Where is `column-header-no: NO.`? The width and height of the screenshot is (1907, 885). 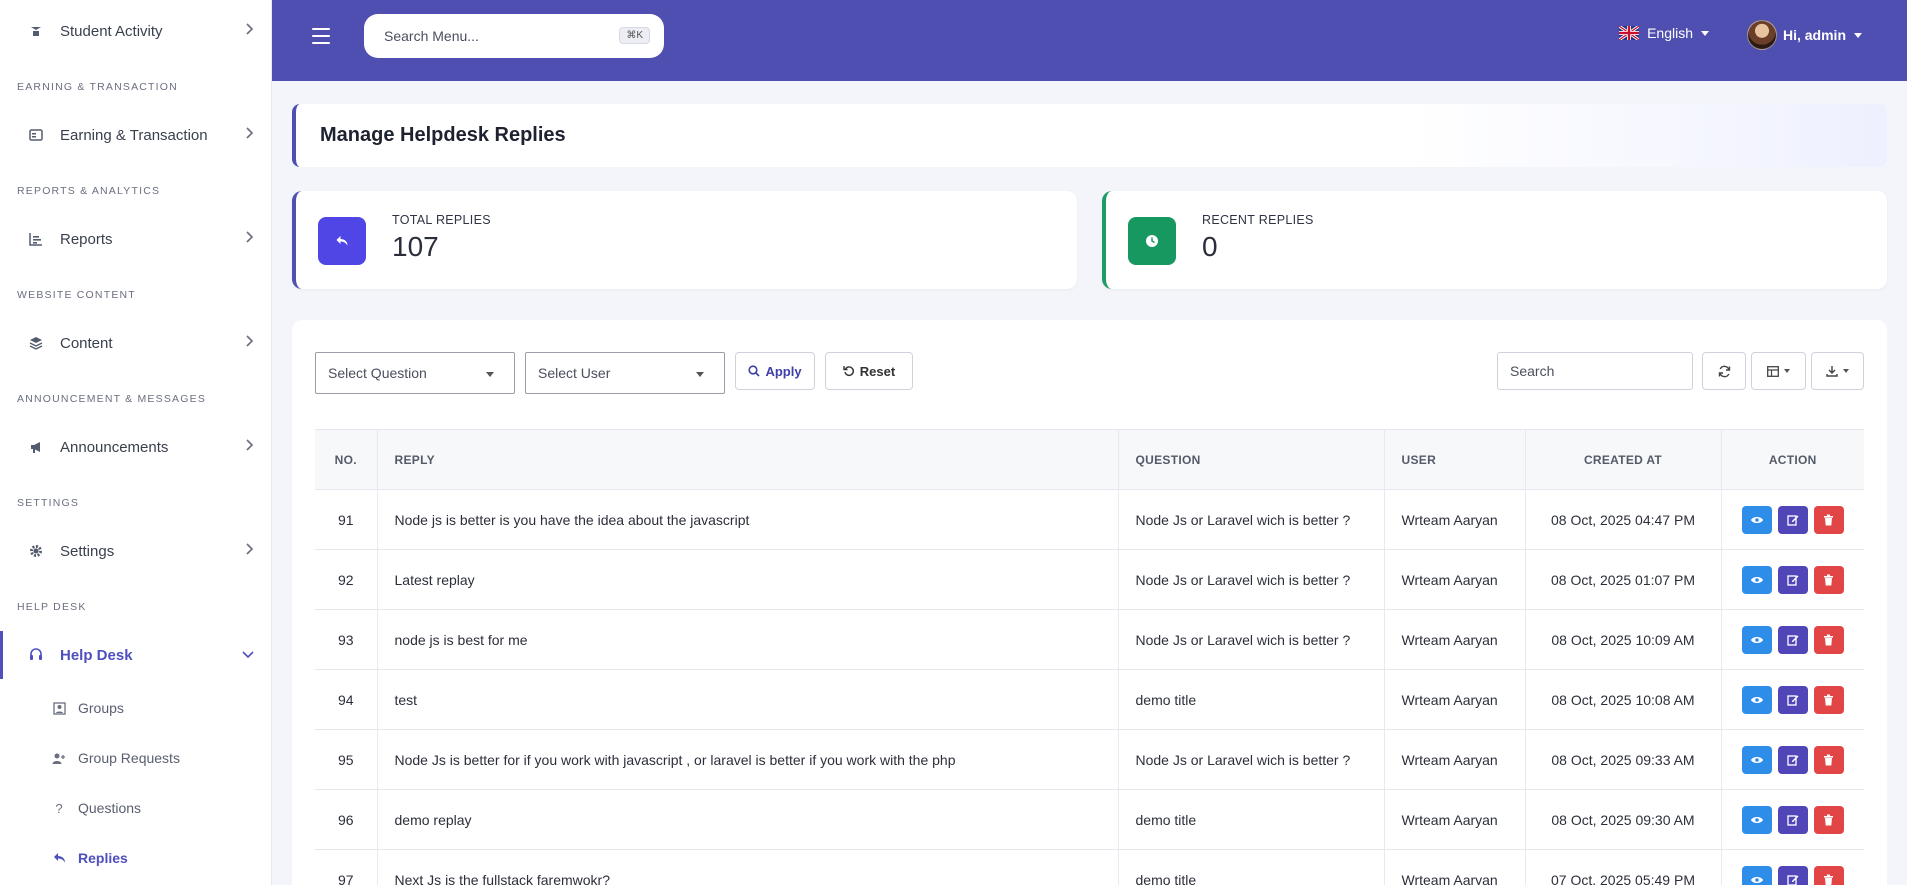 column-header-no: NO. is located at coordinates (346, 459).